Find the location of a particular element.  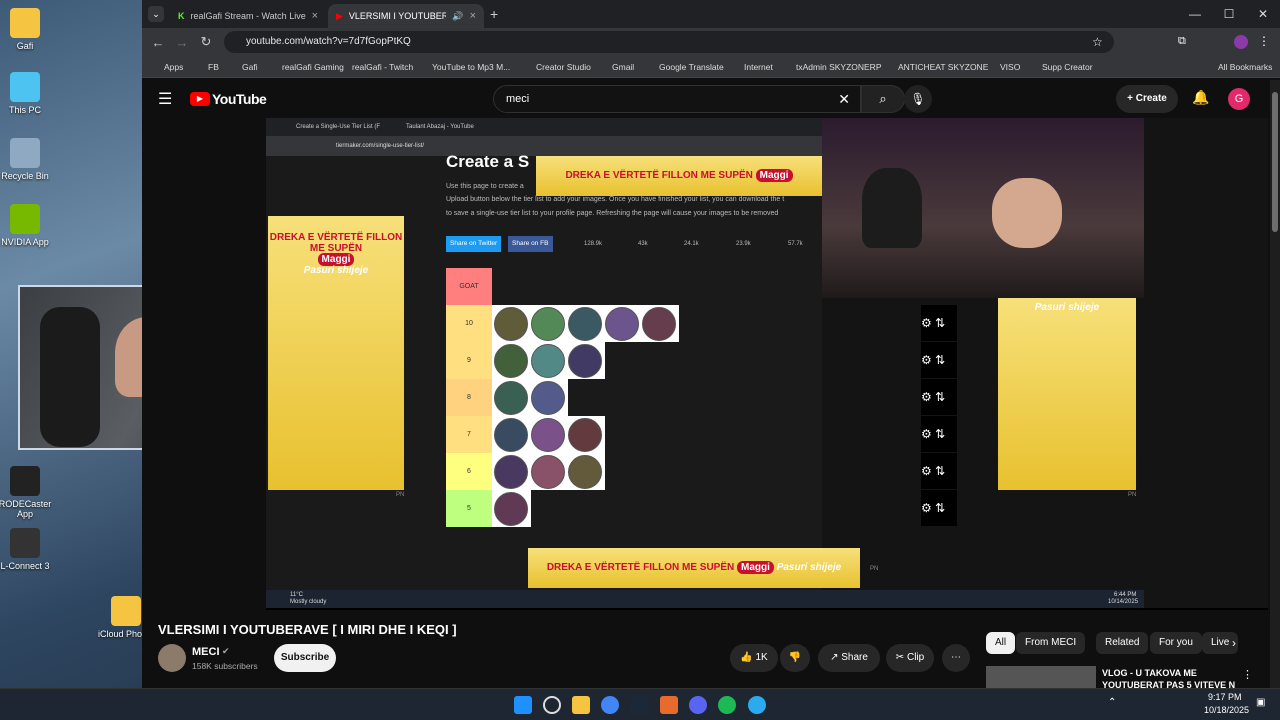

scrollbar is located at coordinates (1275, 384).